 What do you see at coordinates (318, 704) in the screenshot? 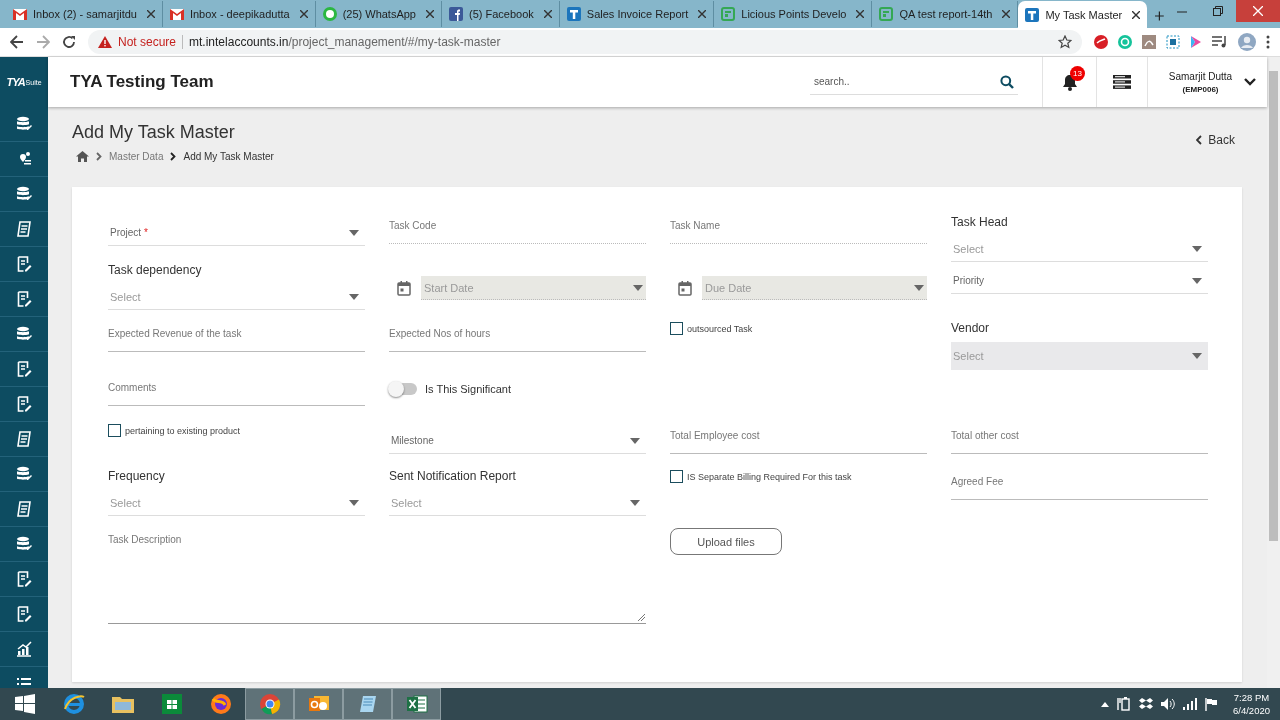
I see `mail-icon` at bounding box center [318, 704].